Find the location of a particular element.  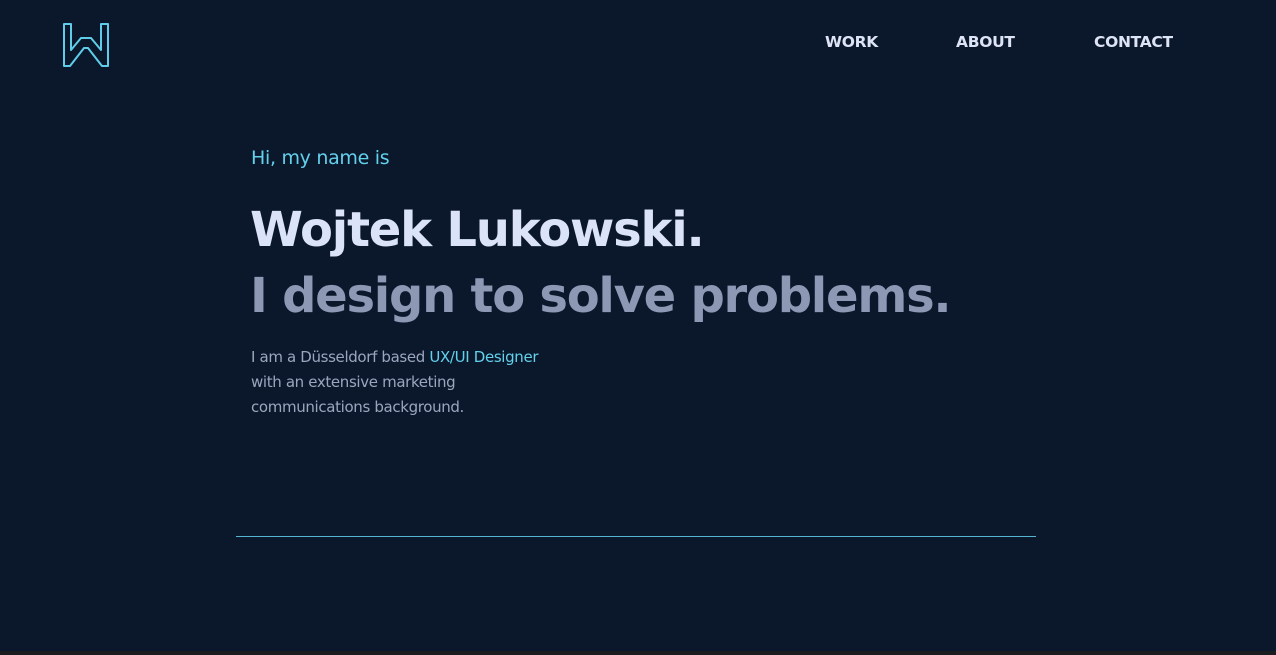

hero-tagline: I design to solve problems. is located at coordinates (601, 296).